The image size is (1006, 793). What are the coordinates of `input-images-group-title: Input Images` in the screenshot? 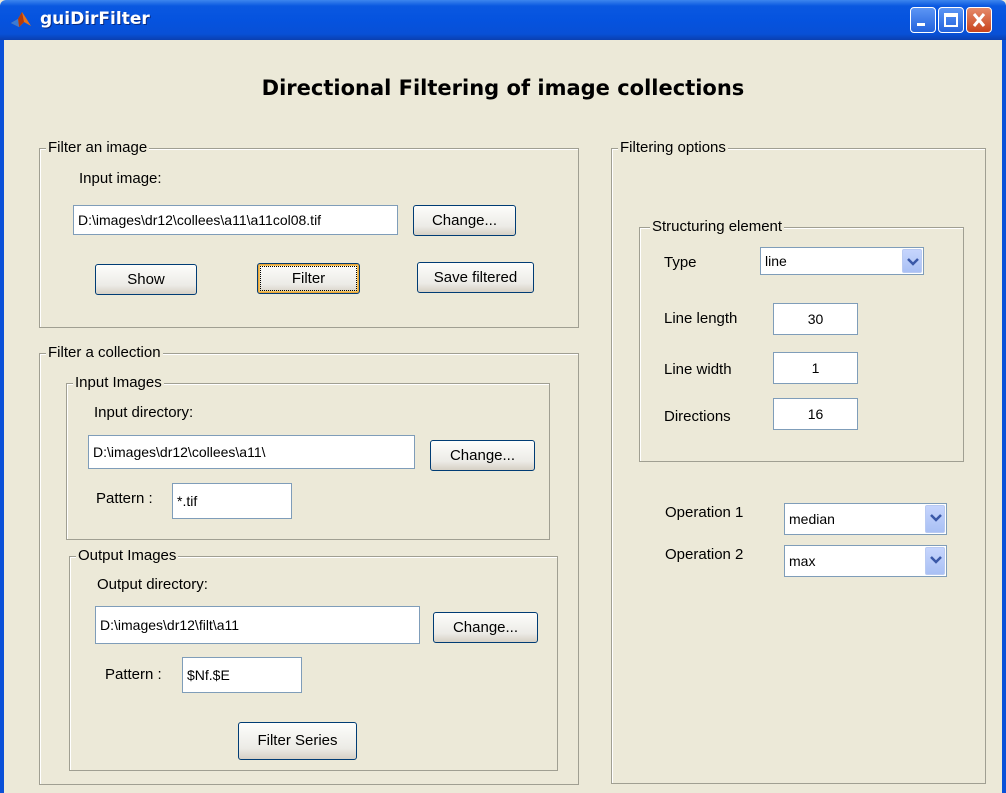 It's located at (118, 383).